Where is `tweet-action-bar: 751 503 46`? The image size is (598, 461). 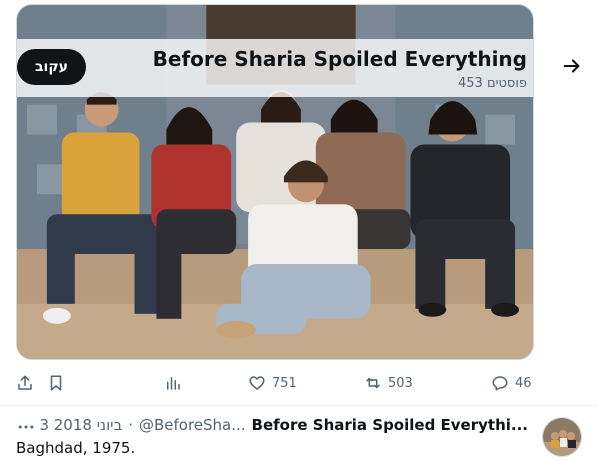
tweet-action-bar: 751 503 46 is located at coordinates (299, 383).